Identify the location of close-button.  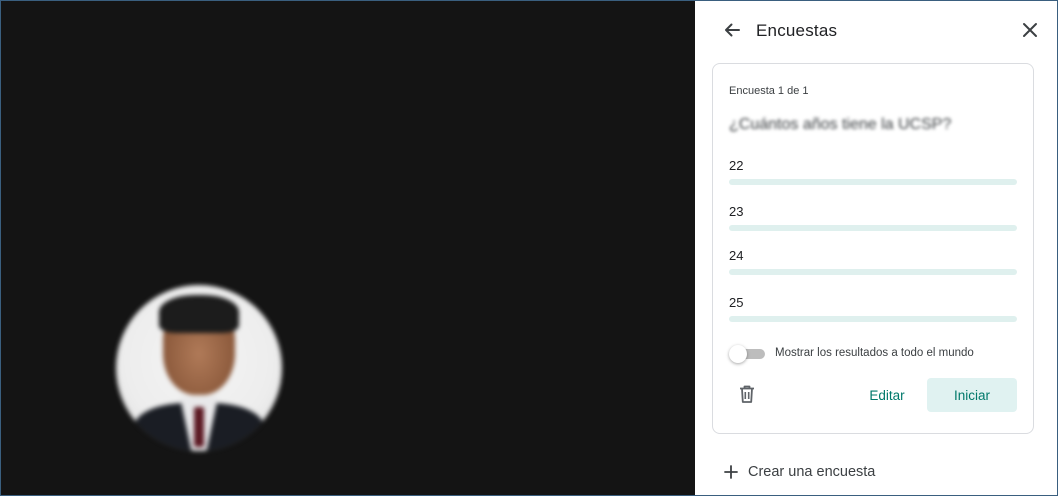
(1030, 32).